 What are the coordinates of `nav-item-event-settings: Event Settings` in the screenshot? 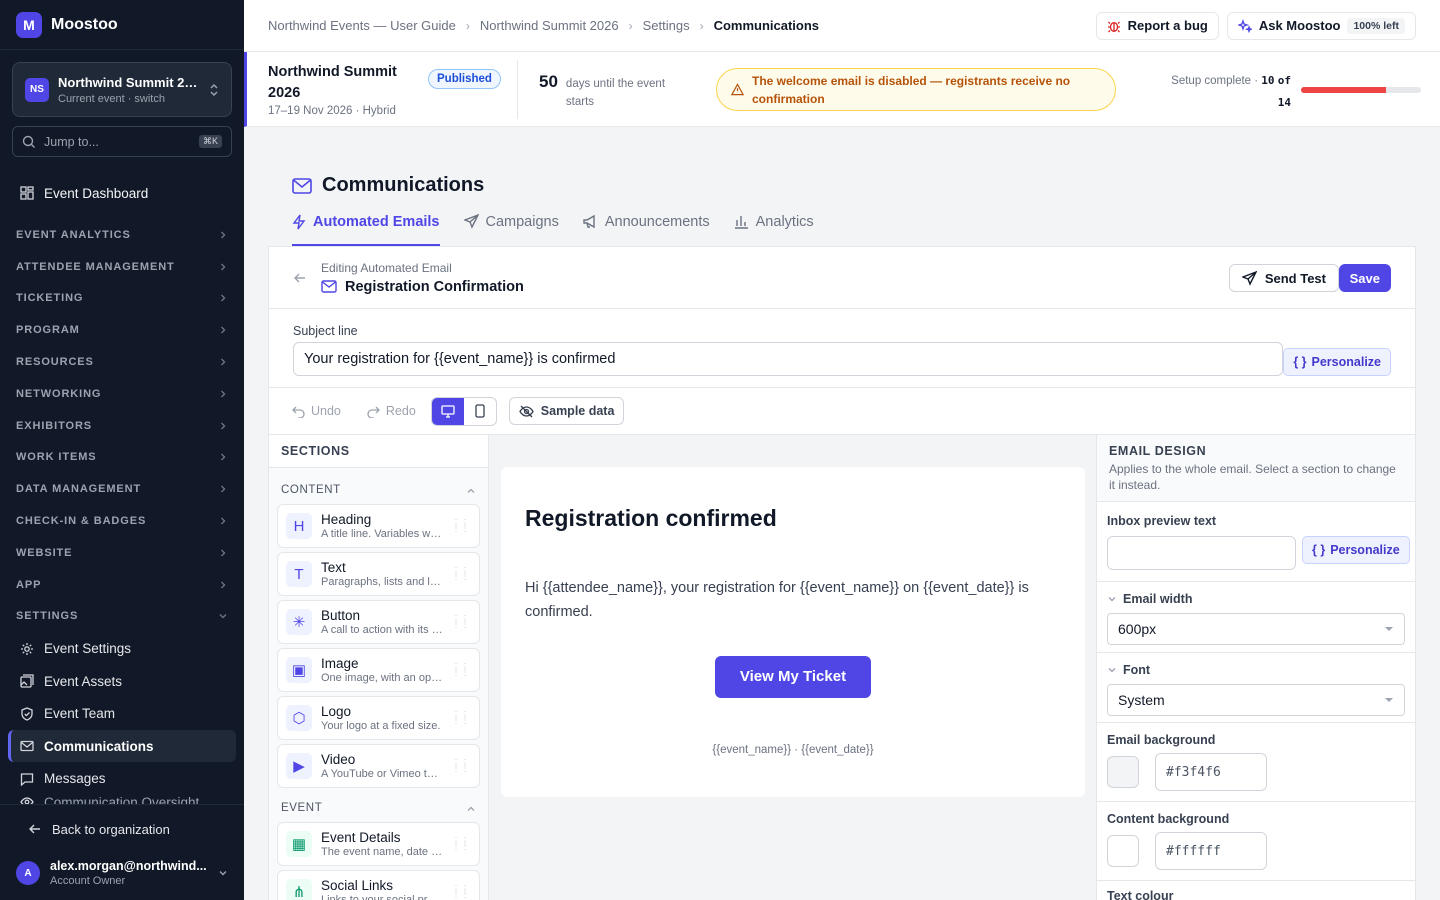 It's located at (122, 648).